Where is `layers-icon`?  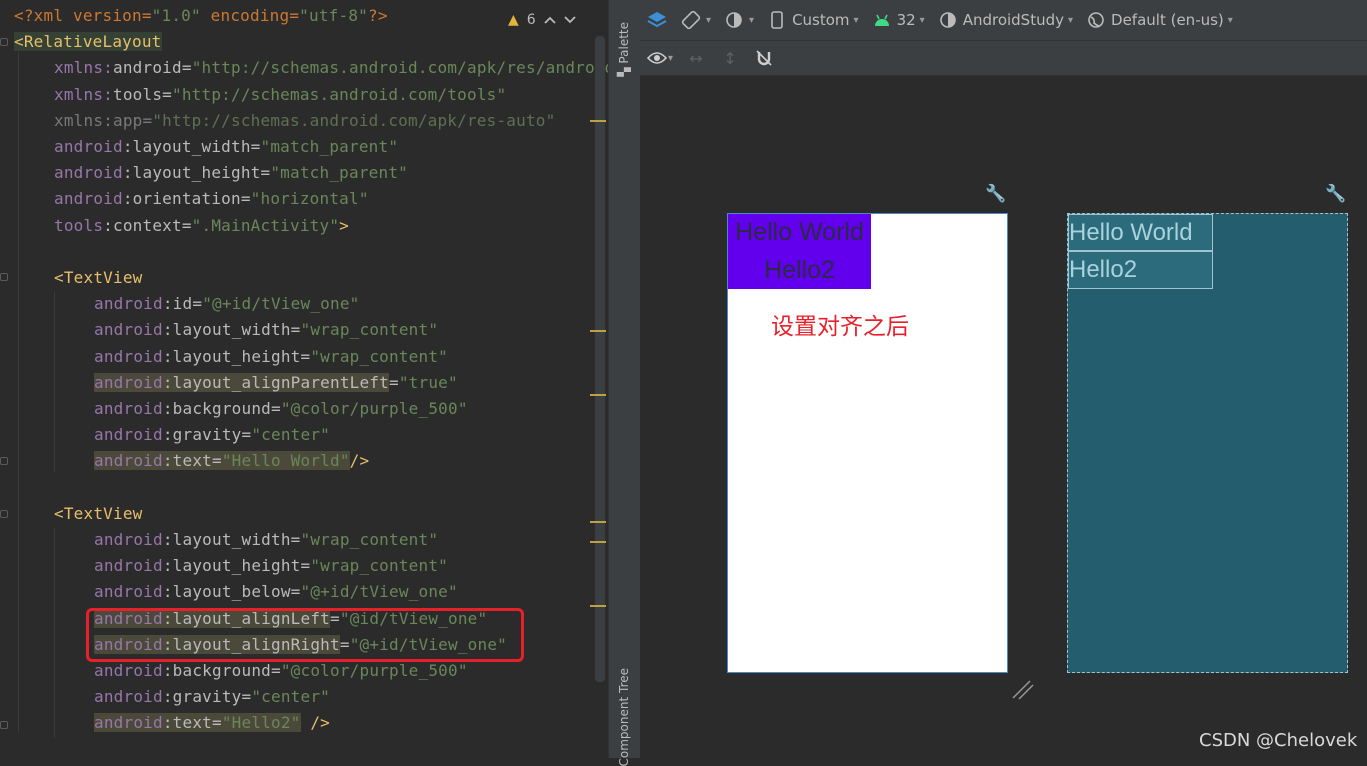 layers-icon is located at coordinates (657, 20).